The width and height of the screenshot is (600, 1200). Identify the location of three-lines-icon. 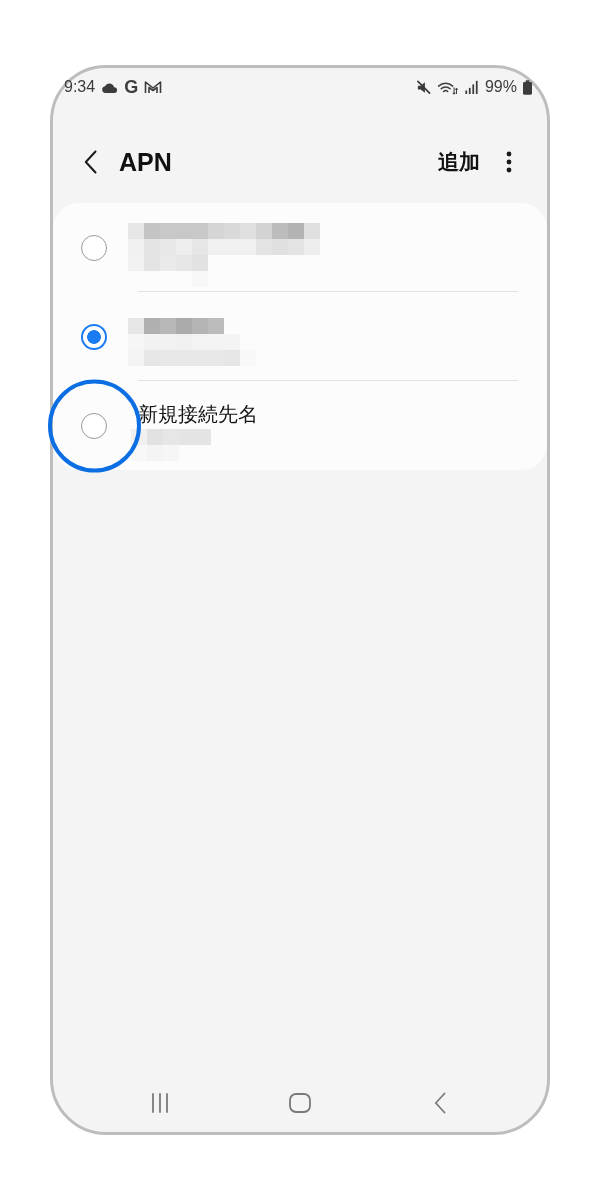
(160, 1103).